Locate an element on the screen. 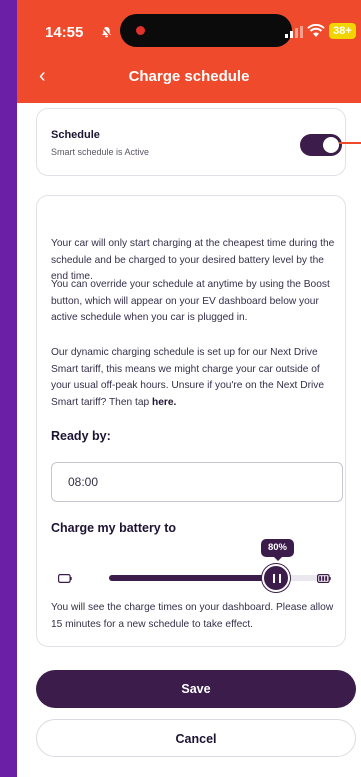  battery-full-icon is located at coordinates (324, 578).